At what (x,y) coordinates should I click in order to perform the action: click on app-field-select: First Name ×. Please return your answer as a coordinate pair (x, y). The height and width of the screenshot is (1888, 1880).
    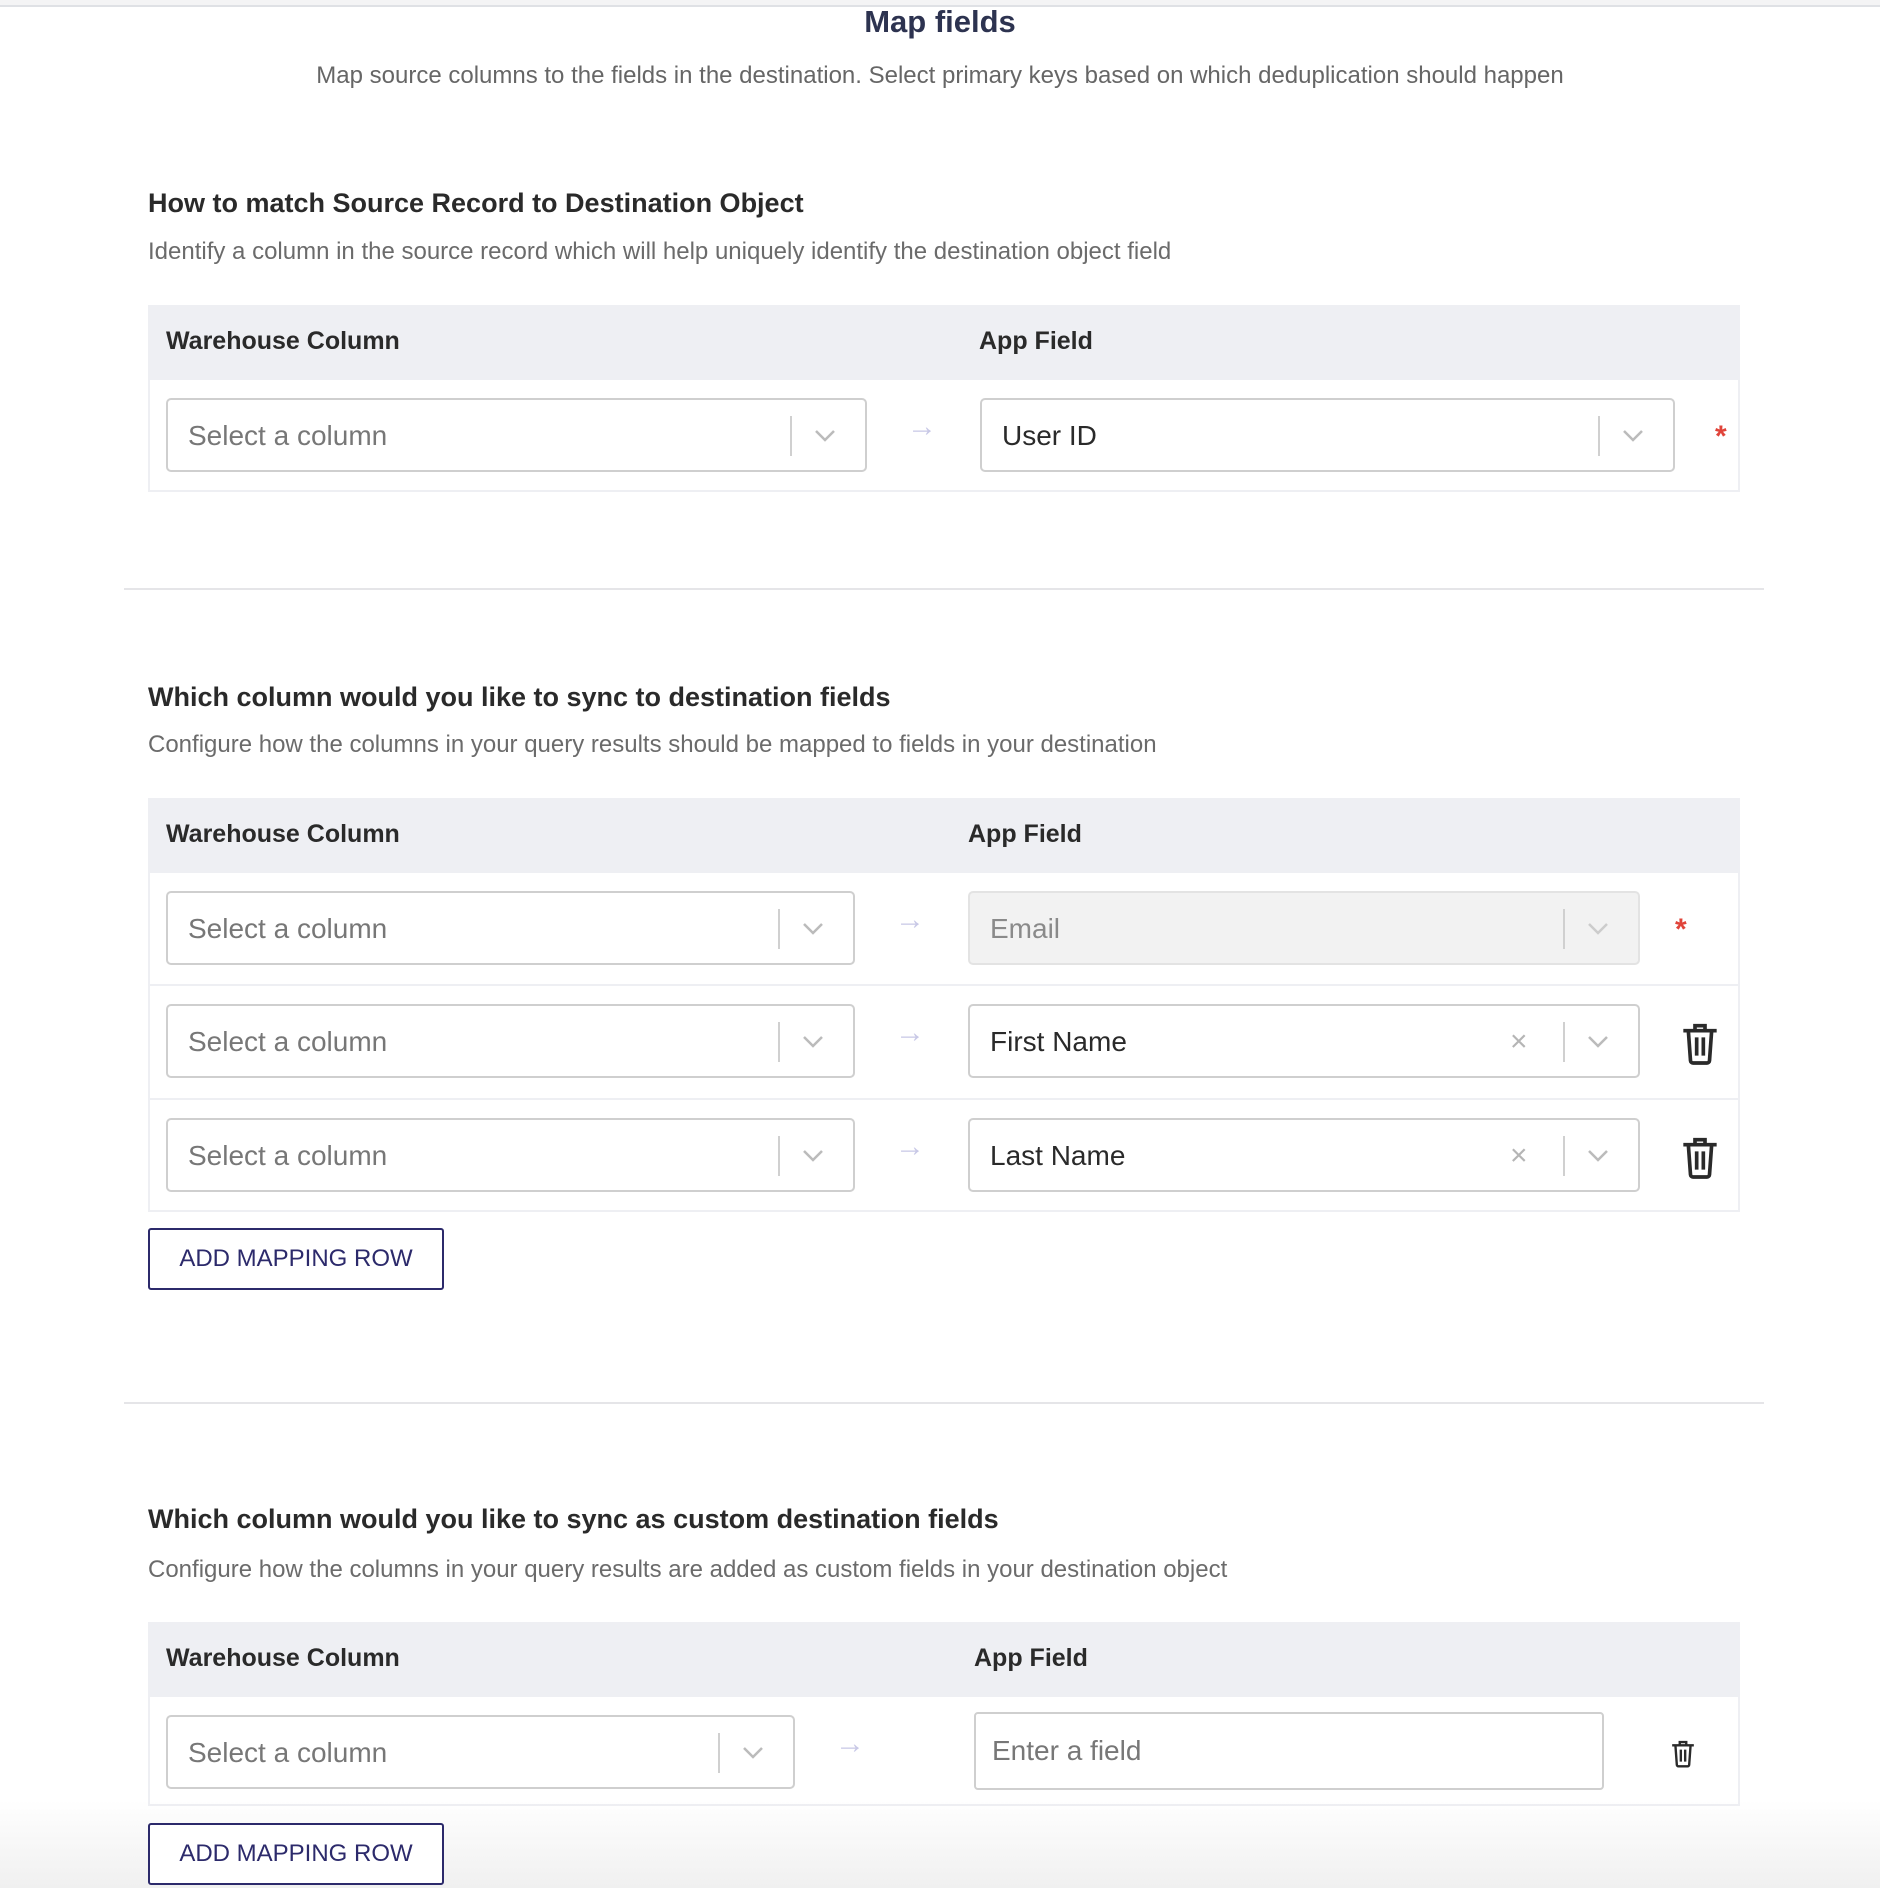
    Looking at the image, I should click on (1304, 1041).